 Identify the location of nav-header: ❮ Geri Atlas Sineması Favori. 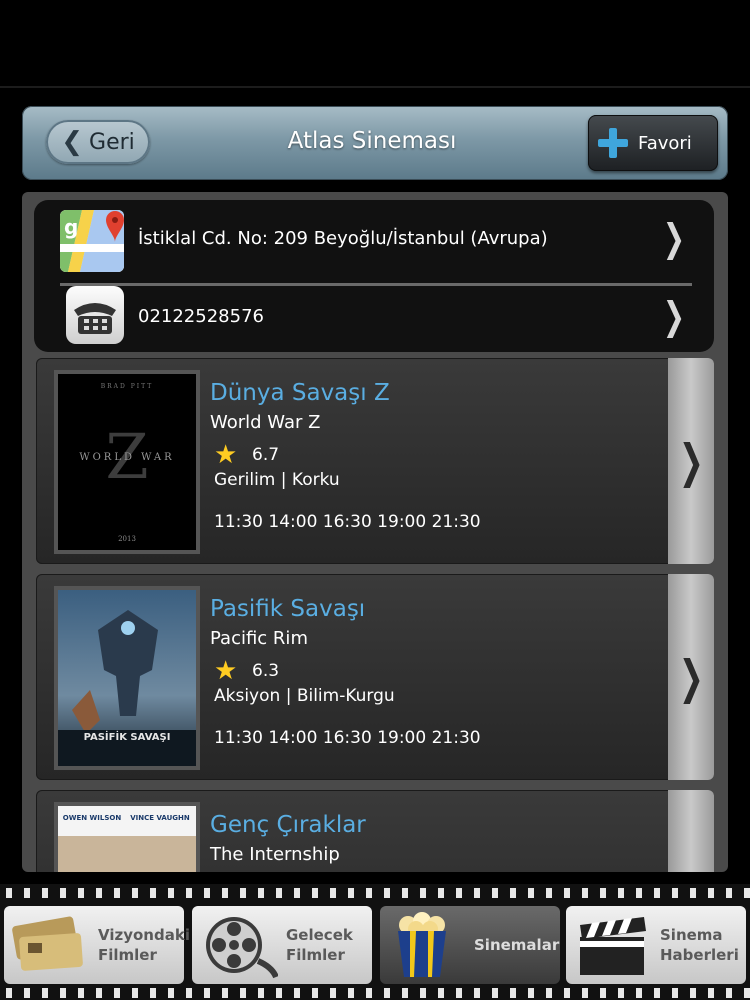
(375, 143).